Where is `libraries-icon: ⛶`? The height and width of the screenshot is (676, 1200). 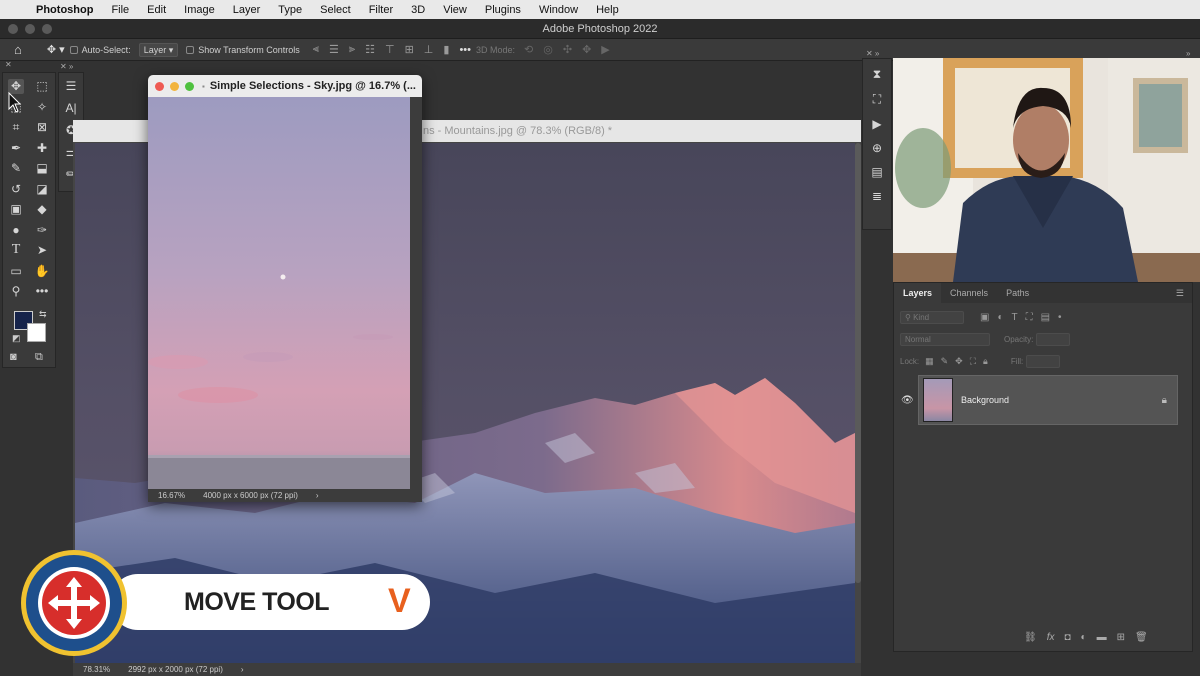
libraries-icon: ⛶ is located at coordinates (877, 99).